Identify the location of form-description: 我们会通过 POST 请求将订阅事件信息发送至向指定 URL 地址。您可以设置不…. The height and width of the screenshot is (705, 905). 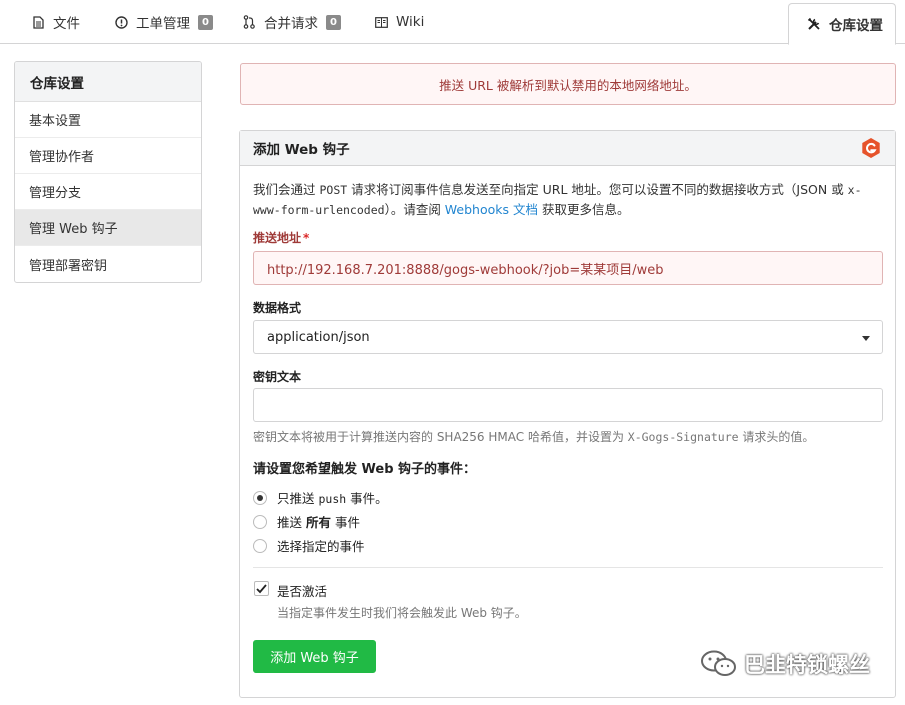
(568, 200).